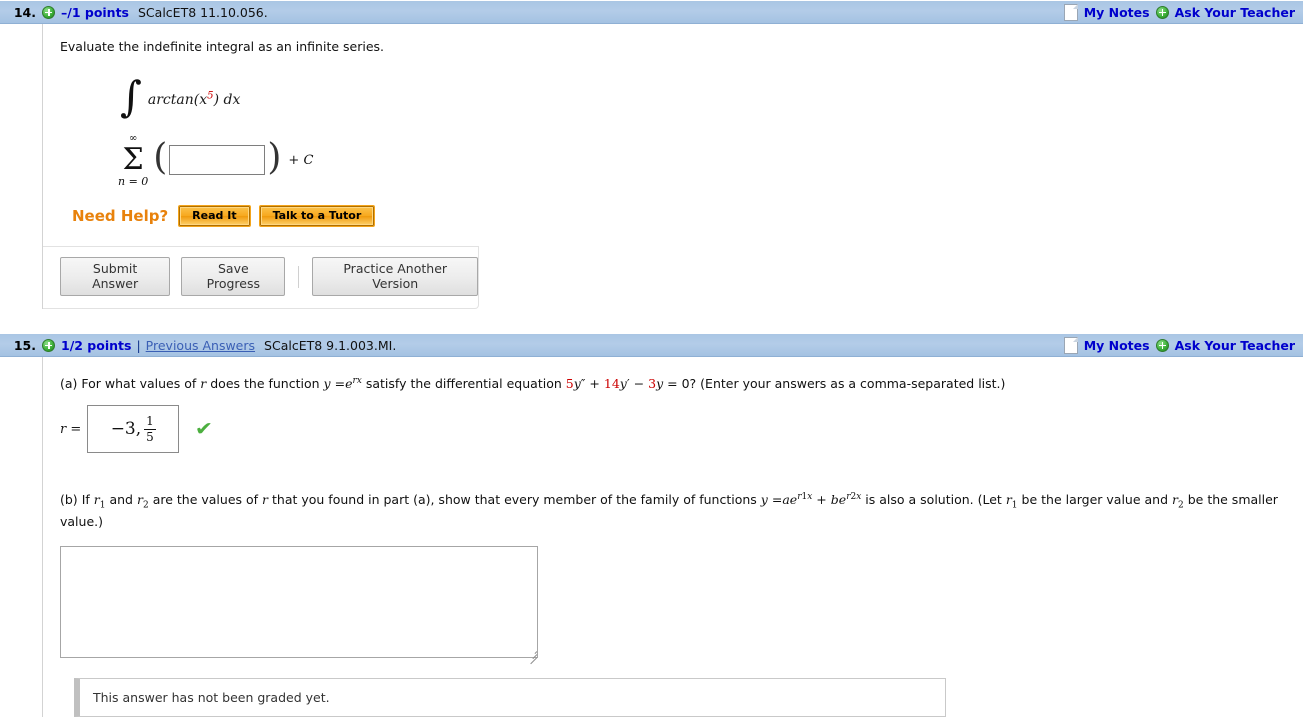 This screenshot has height=717, width=1303. I want to click on part-a-text-2: does the function, so click(265, 384).